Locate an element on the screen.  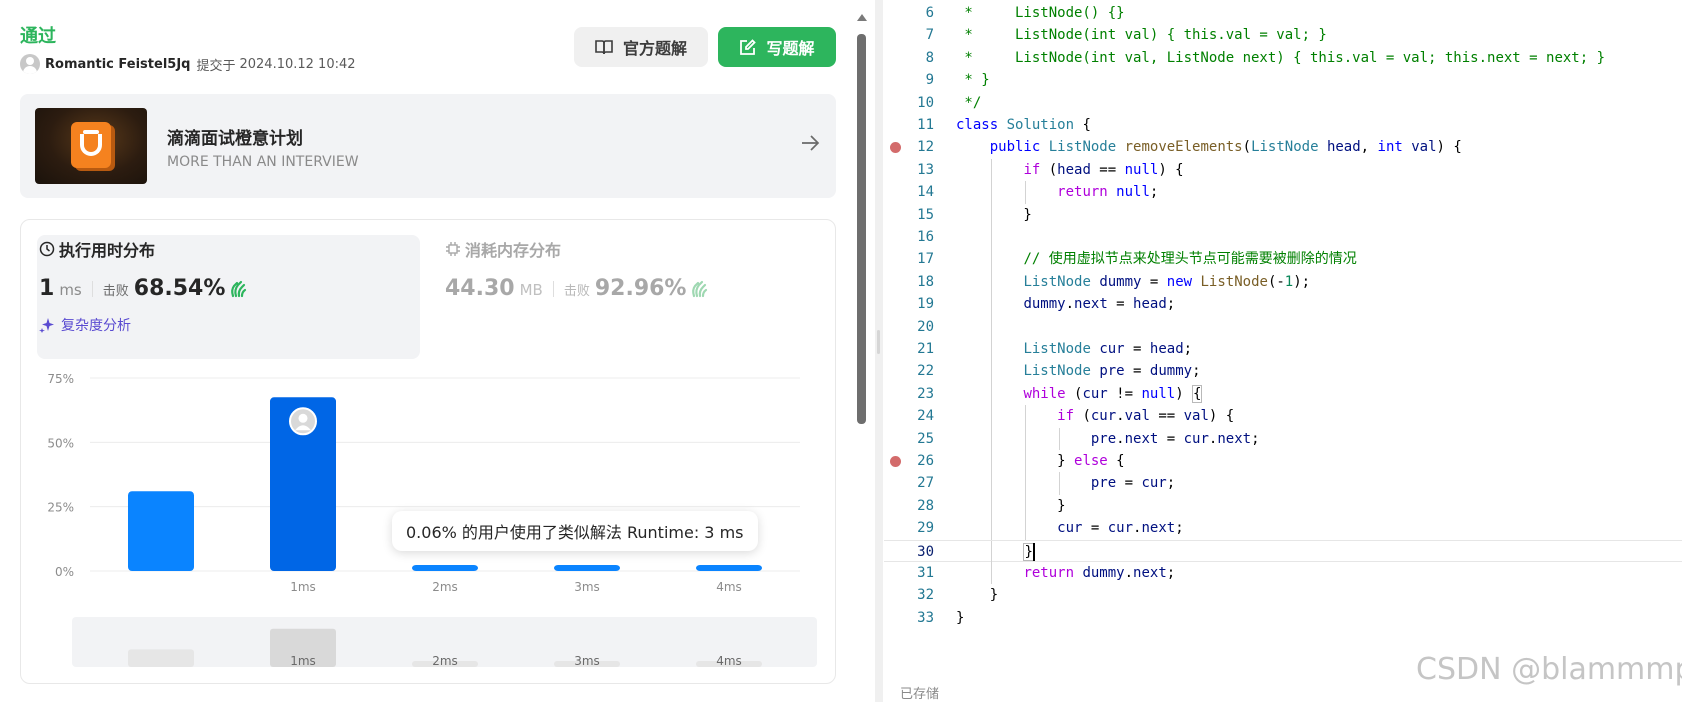
scrollbar-thumb is located at coordinates (861, 229).